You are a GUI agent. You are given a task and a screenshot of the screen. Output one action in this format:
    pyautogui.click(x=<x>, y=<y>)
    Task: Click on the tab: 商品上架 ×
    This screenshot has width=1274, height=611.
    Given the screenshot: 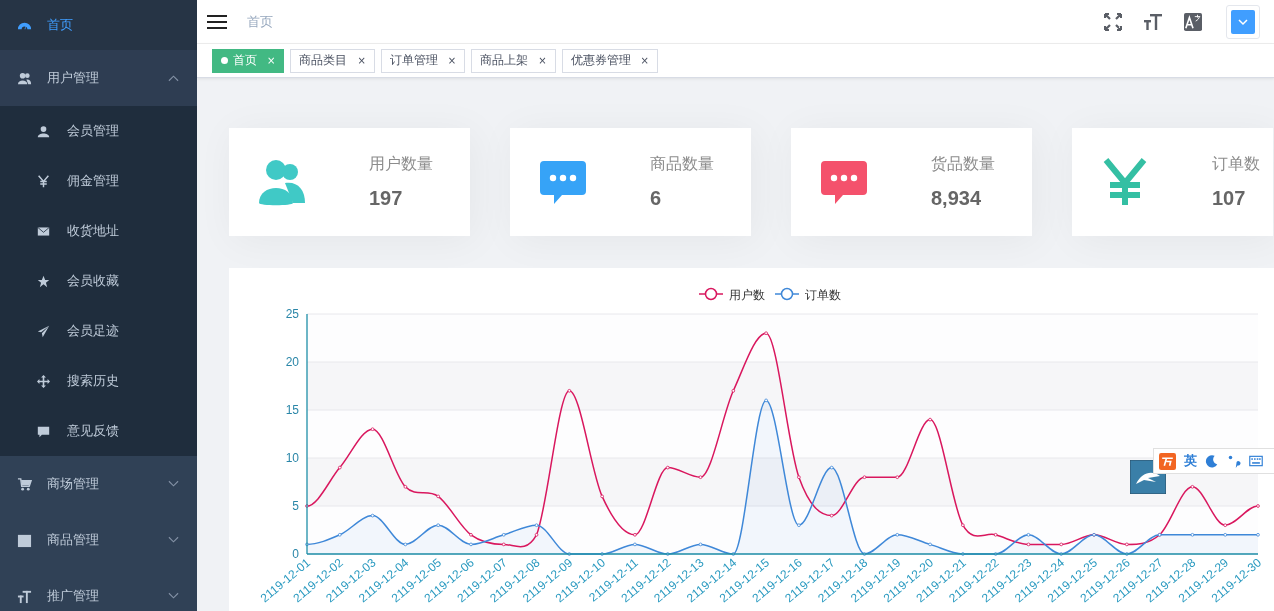 What is the action you would take?
    pyautogui.click(x=513, y=60)
    